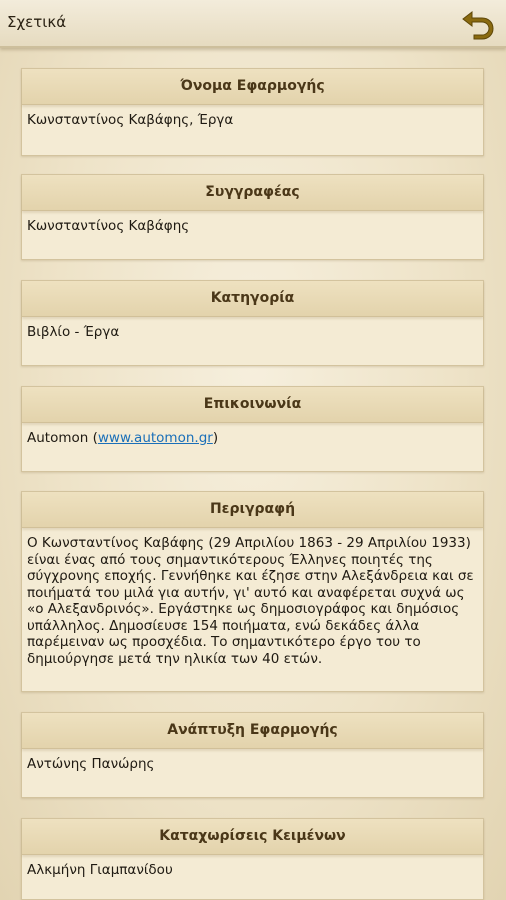 Image resolution: width=506 pixels, height=900 pixels. I want to click on development-card: Ανάπτυξη Εφαρμογής Αντώνης Πανώρης, so click(252, 755).